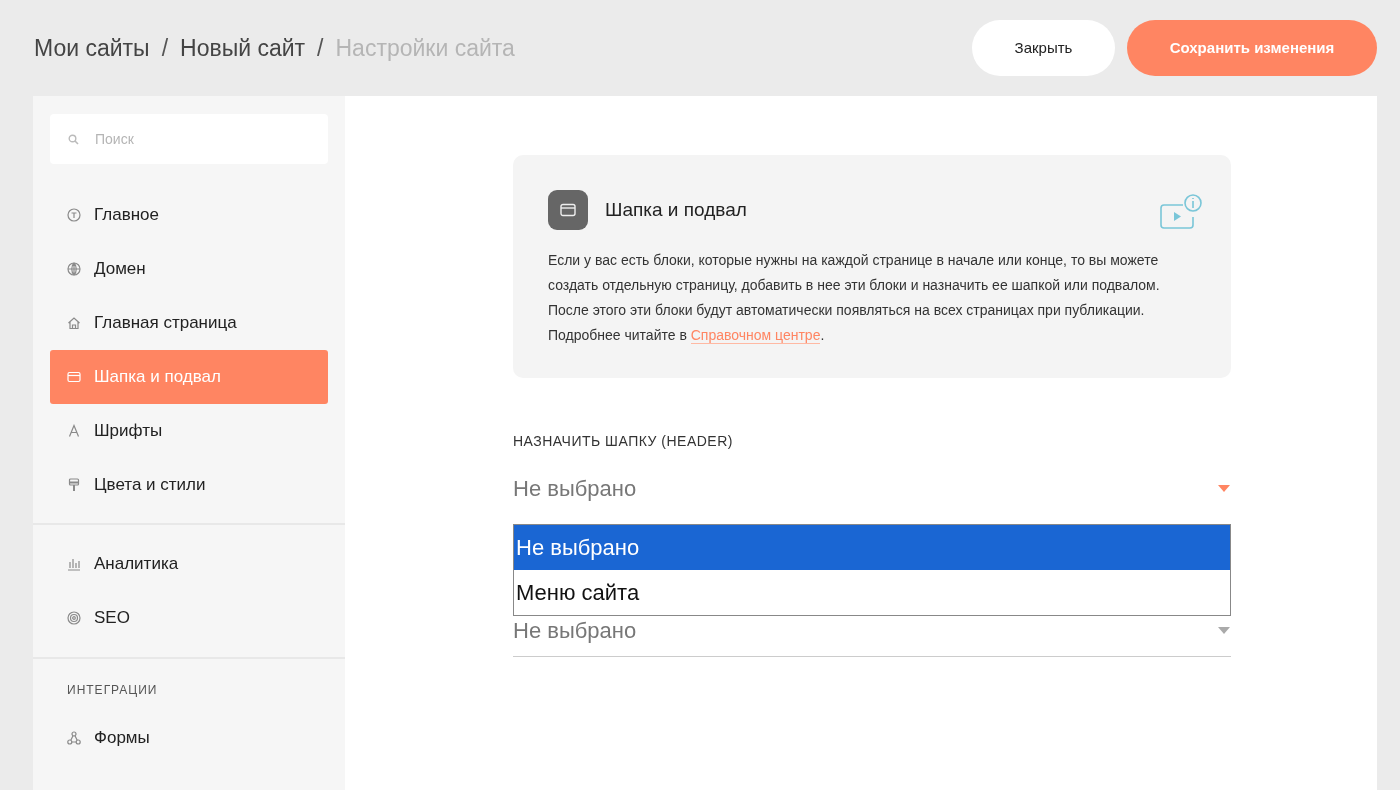  I want to click on sidebar-item: Аналитика, so click(189, 564).